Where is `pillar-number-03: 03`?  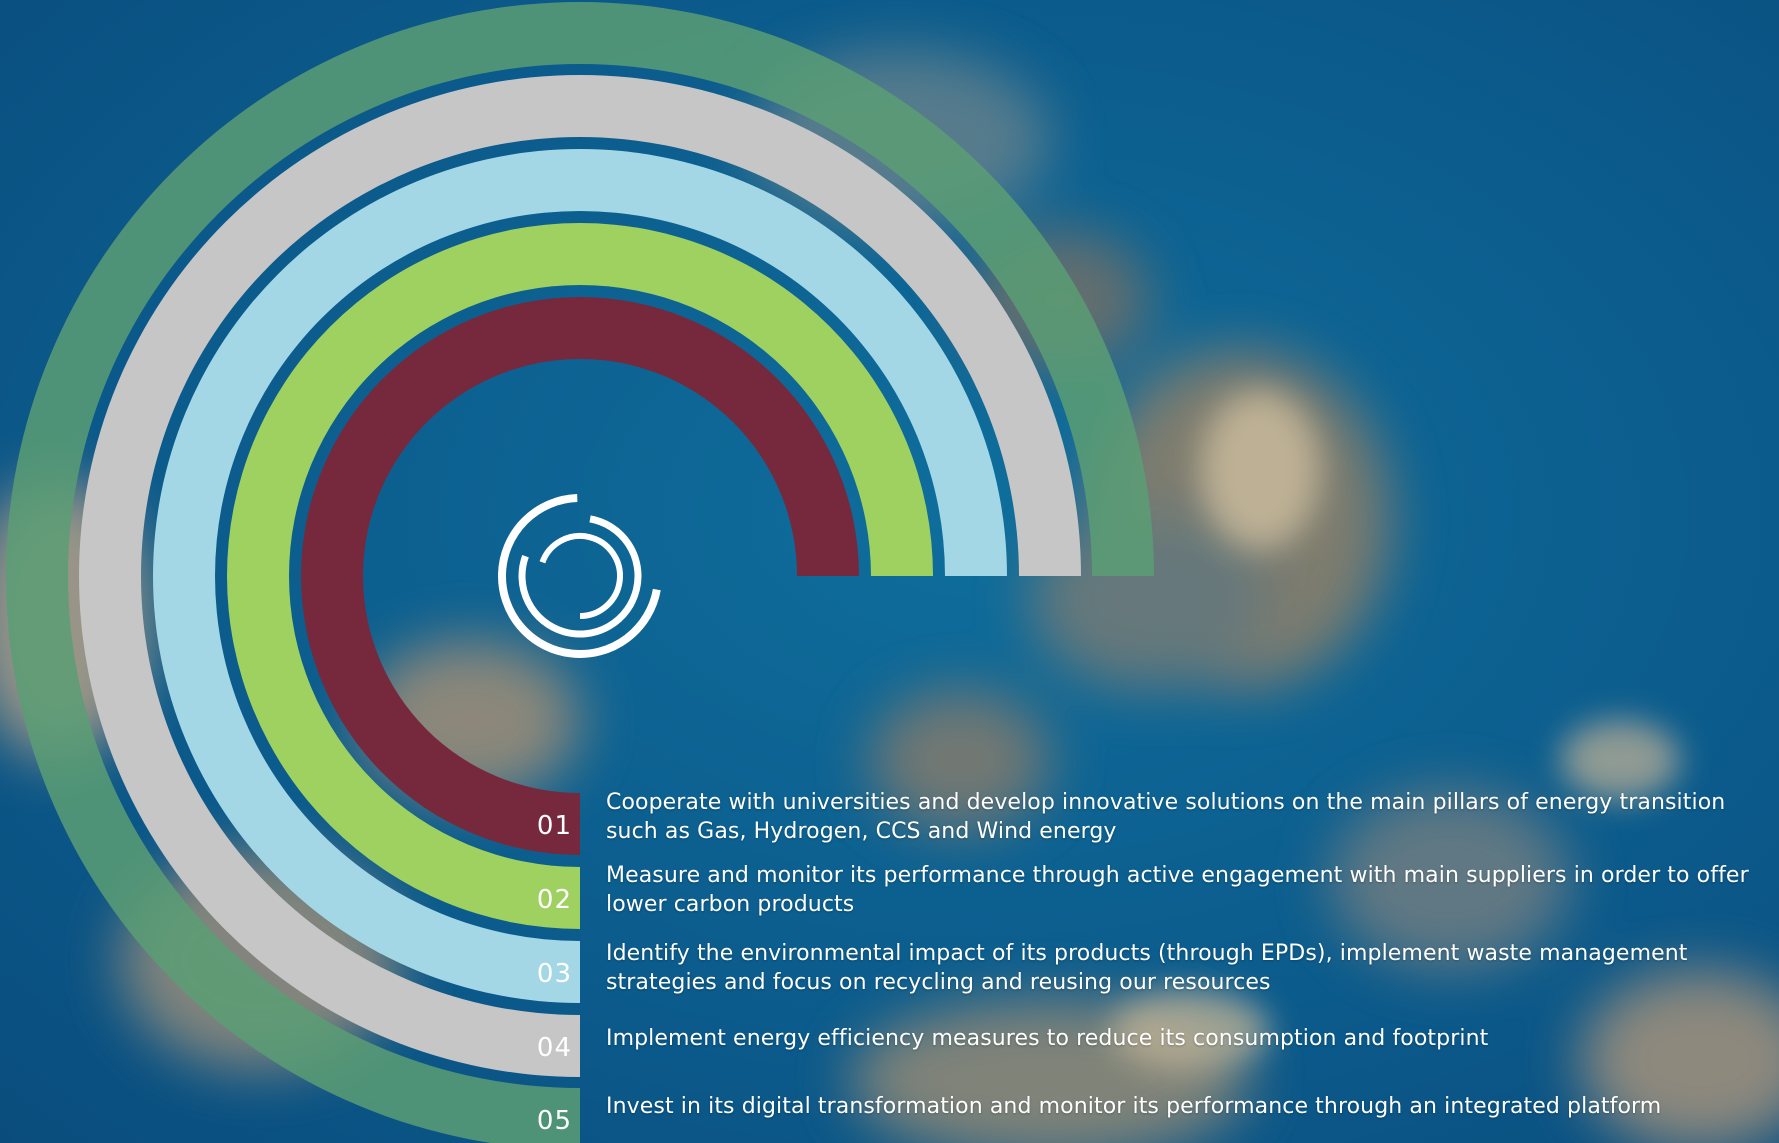
pillar-number-03: 03 is located at coordinates (554, 974).